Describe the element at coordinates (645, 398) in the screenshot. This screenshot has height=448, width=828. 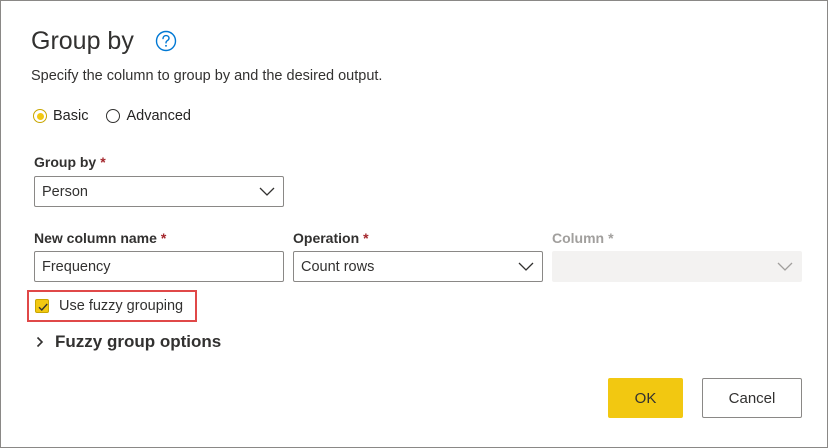
I see `ok-button: OK` at that location.